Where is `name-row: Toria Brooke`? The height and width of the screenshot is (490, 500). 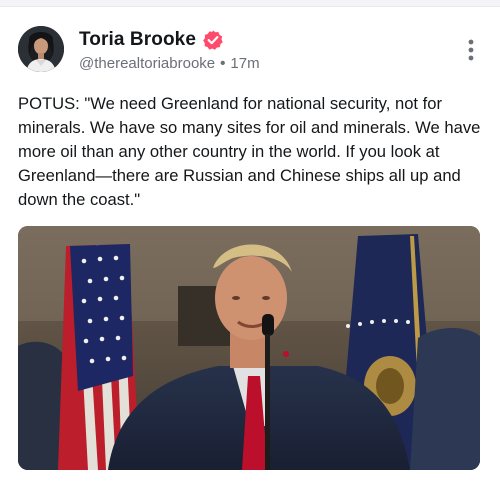
name-row: Toria Brooke is located at coordinates (169, 40).